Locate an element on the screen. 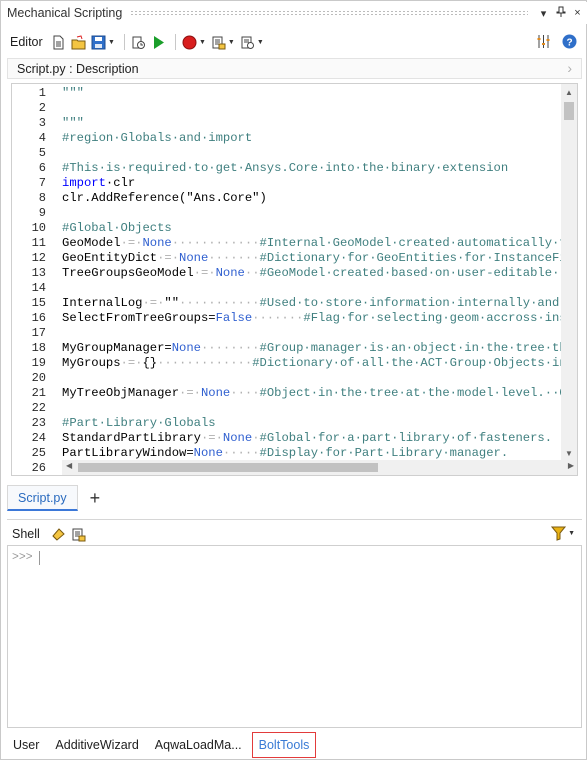 The image size is (587, 760). line-number: 1 is located at coordinates (42, 93).